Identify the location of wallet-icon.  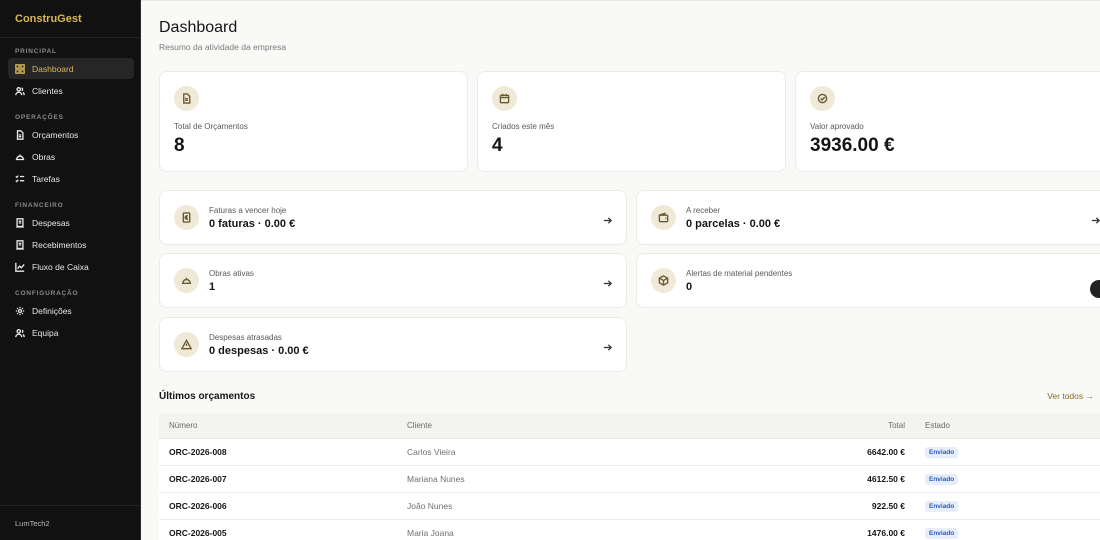
(663, 217).